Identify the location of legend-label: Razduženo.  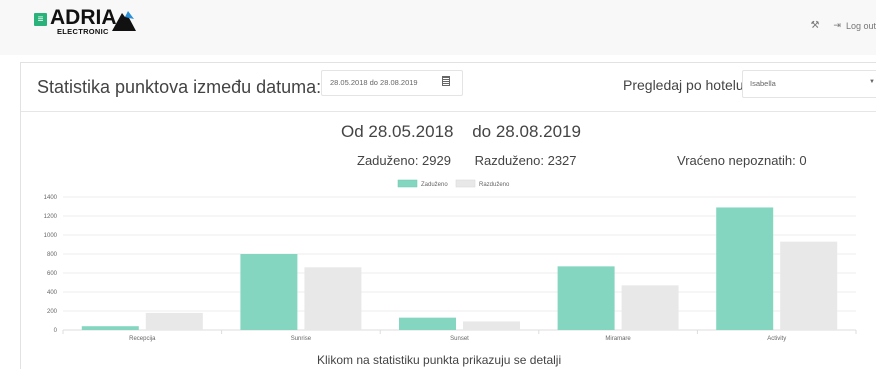
(494, 185).